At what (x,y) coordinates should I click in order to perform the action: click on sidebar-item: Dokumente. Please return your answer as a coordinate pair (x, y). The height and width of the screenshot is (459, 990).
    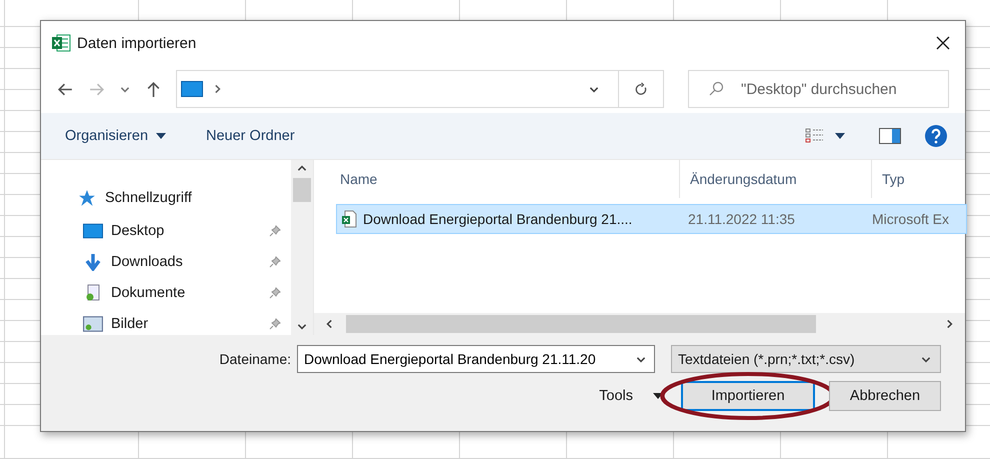
    Looking at the image, I should click on (184, 292).